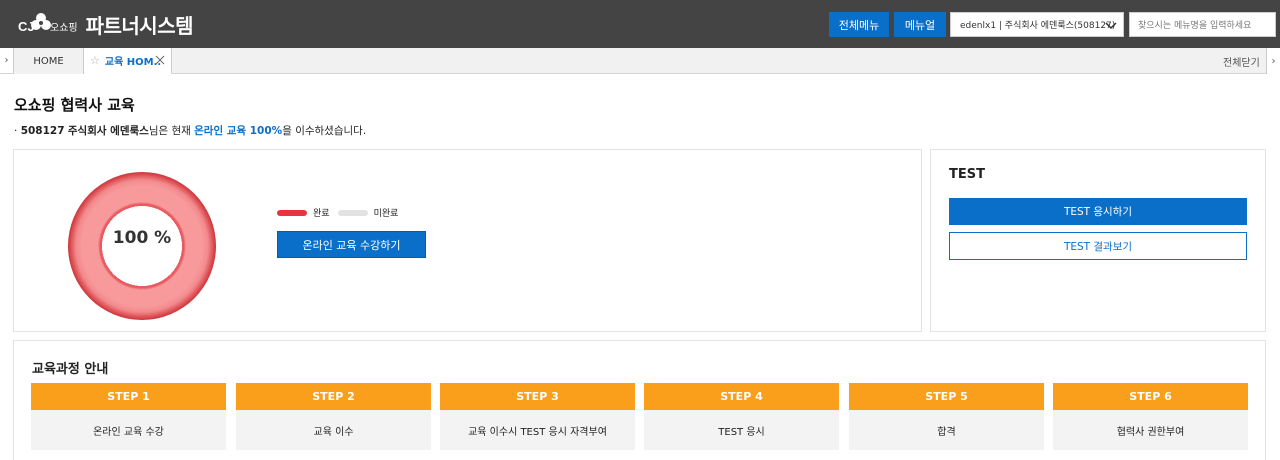  Describe the element at coordinates (169, 131) in the screenshot. I see `summary-mid: 님은 현재` at that location.